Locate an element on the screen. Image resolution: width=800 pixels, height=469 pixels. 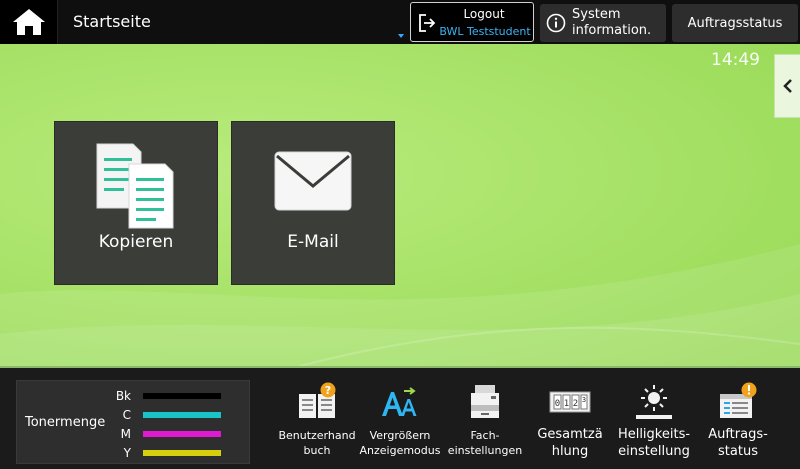
toner-level-panel: Tonermenge Bk C M Y is located at coordinates (133, 422).